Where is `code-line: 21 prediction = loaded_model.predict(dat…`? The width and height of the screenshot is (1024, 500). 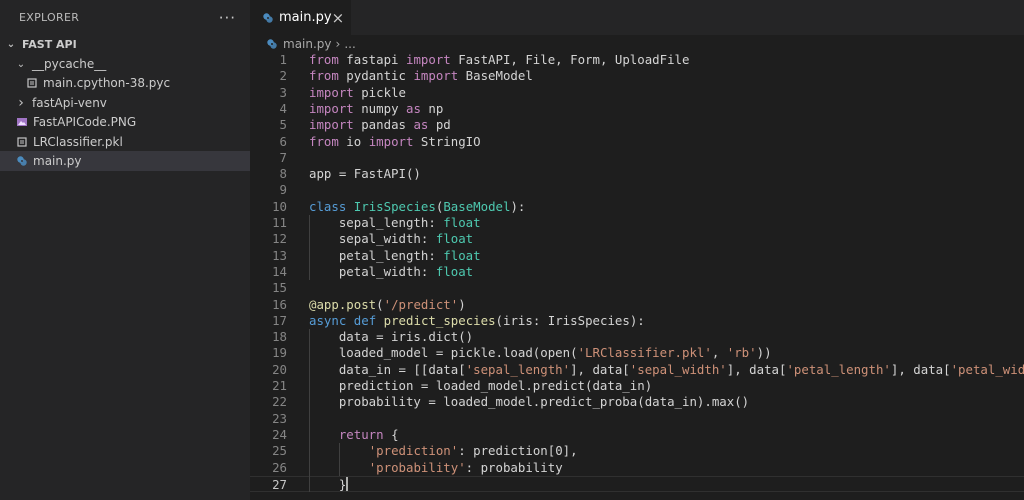 code-line: 21 prediction = loaded_model.predict(dat… is located at coordinates (637, 386).